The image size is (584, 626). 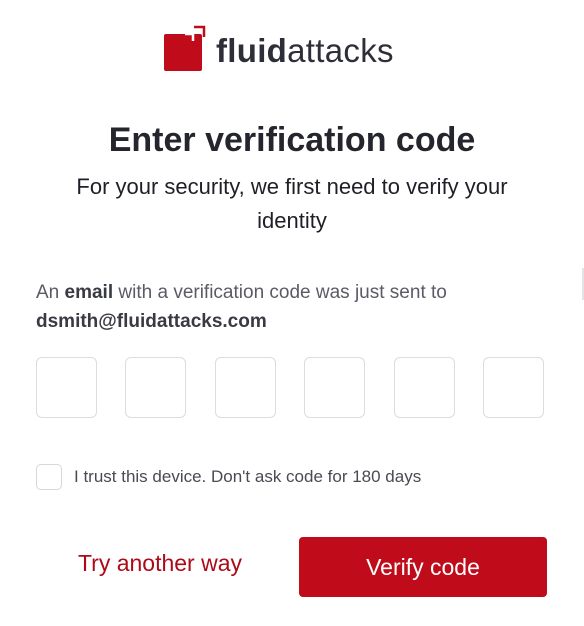 What do you see at coordinates (340, 50) in the screenshot?
I see `logo-wordmark-light: attacks` at bounding box center [340, 50].